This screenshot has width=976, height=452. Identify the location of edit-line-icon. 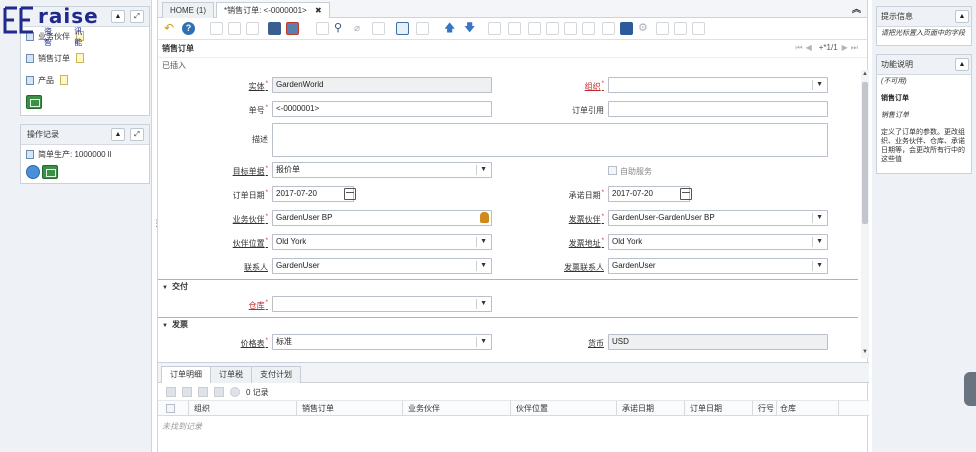
(187, 392).